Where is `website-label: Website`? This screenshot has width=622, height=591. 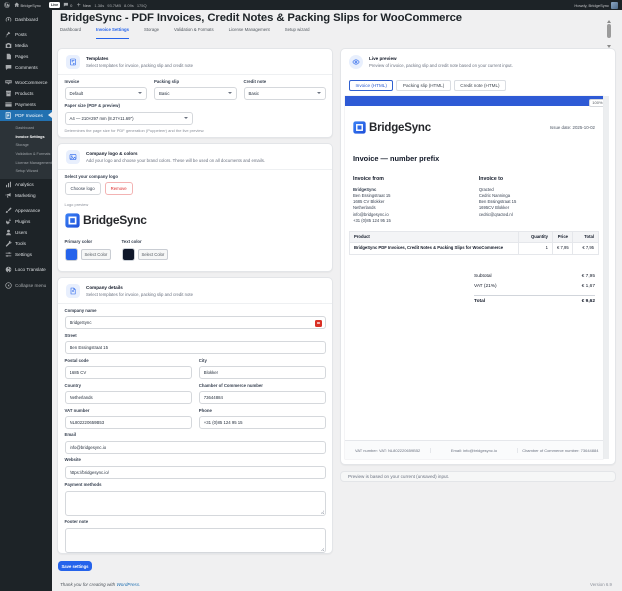 website-label: Website is located at coordinates (72, 460).